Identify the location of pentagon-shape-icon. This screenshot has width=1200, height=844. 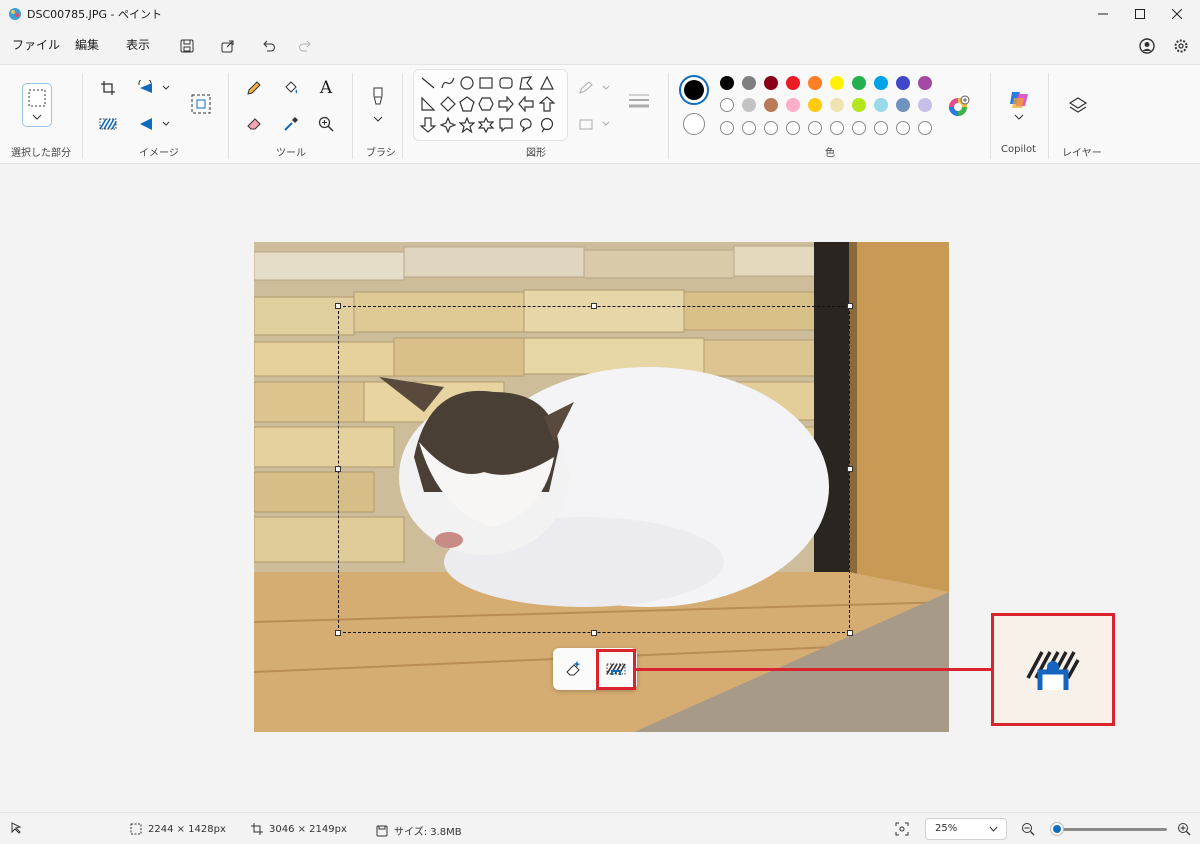
(467, 104).